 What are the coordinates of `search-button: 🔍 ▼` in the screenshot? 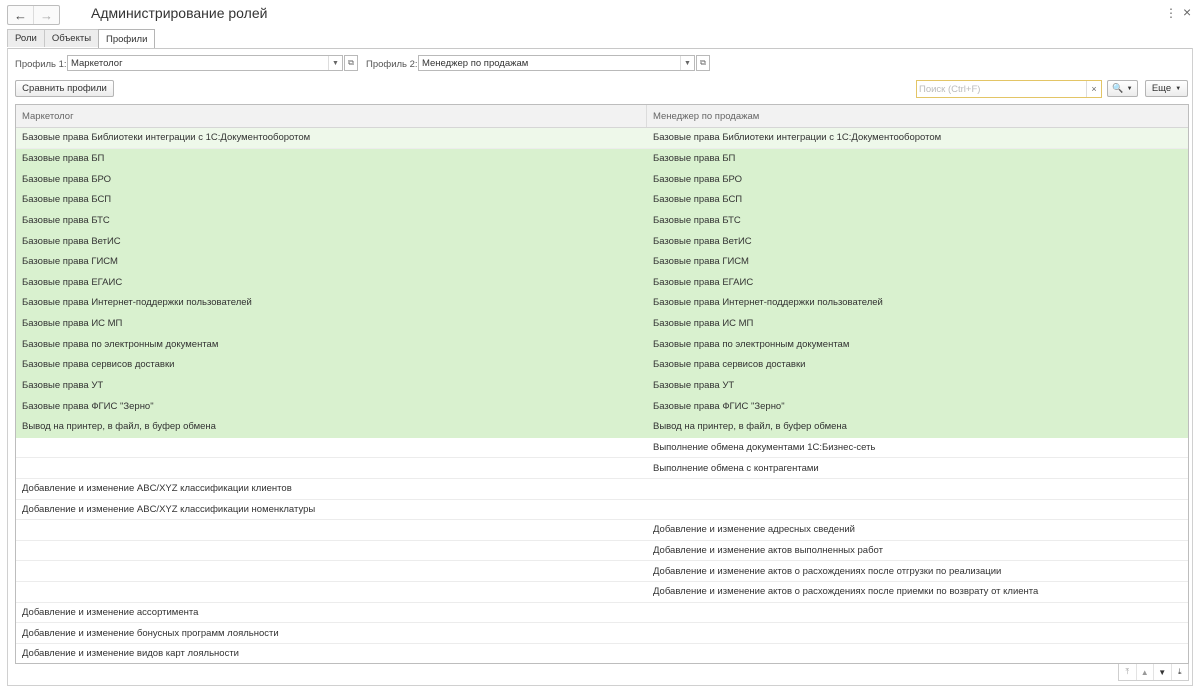 It's located at (1122, 88).